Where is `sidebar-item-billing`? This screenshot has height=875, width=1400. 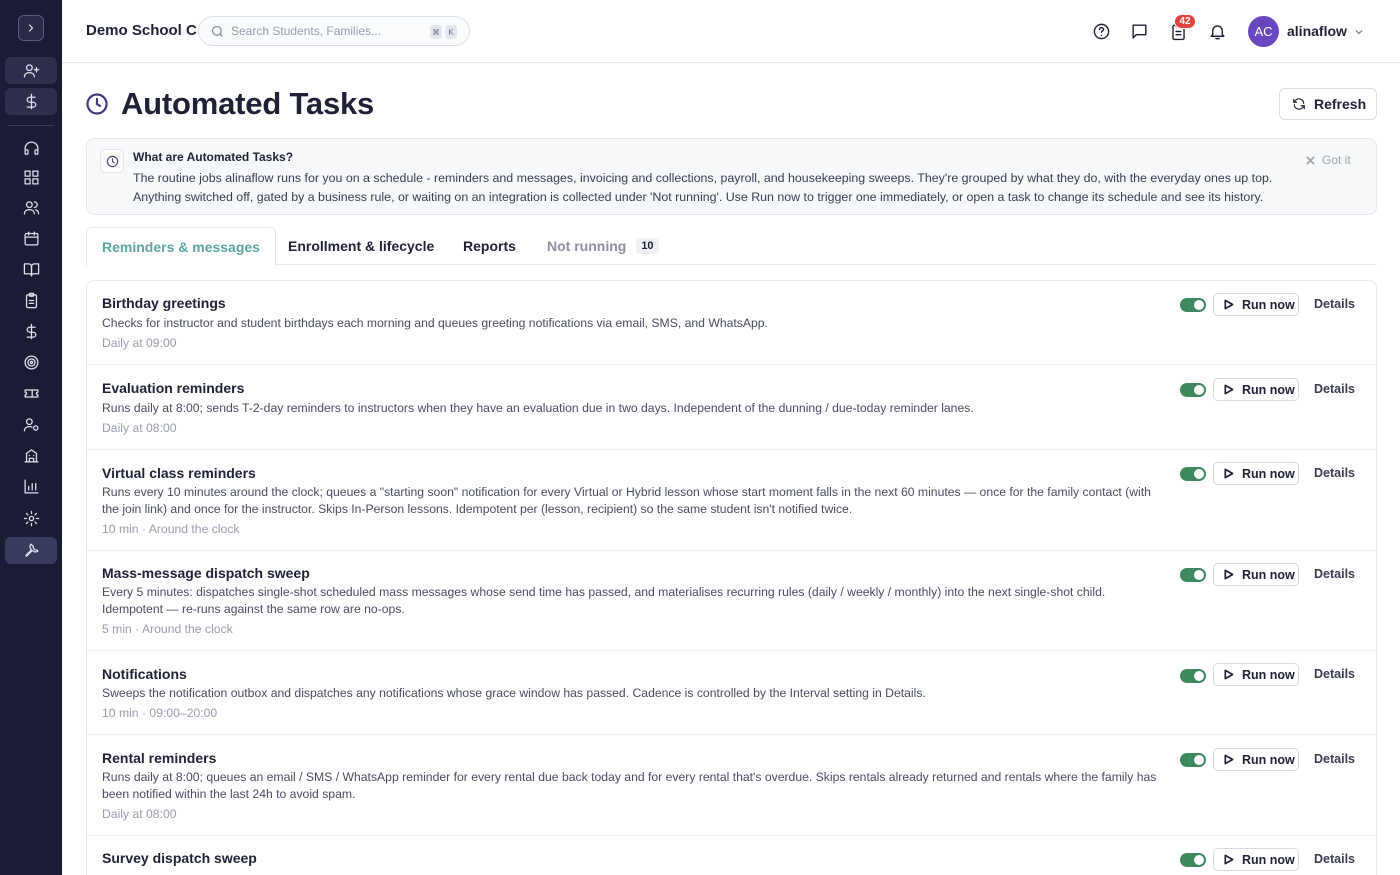 sidebar-item-billing is located at coordinates (31, 331).